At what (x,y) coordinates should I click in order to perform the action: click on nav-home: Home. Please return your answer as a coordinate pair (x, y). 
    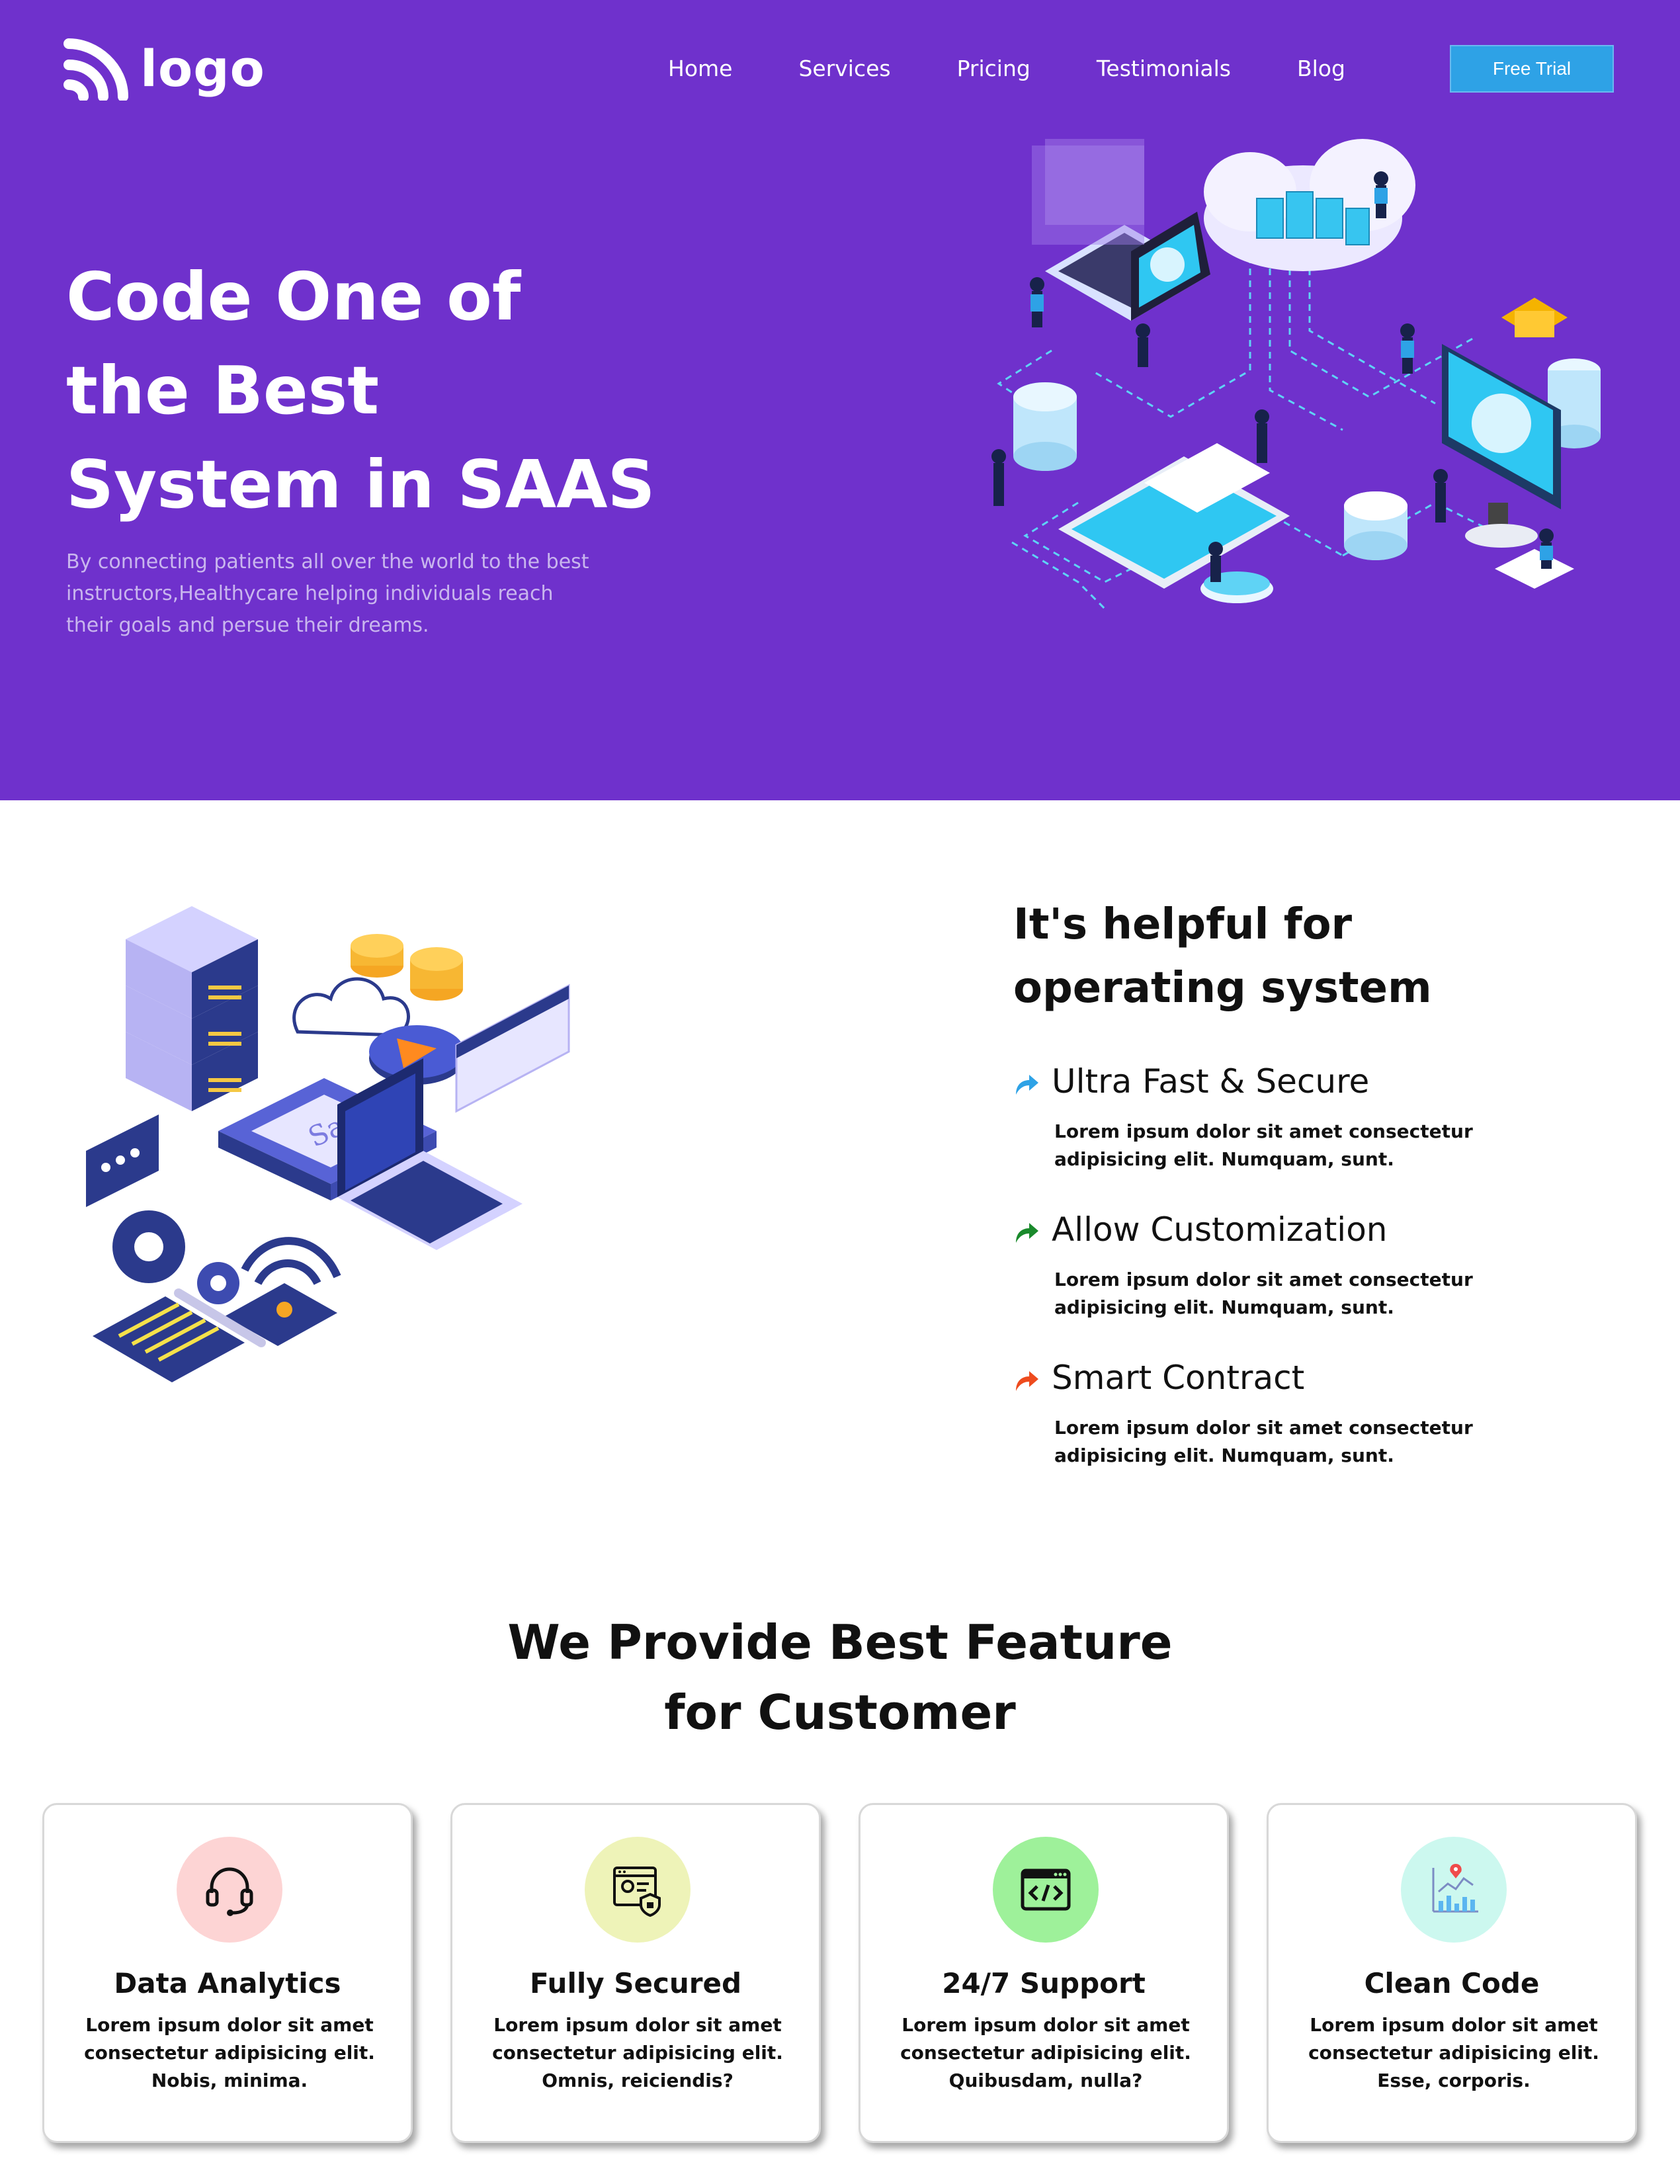
    Looking at the image, I should click on (700, 69).